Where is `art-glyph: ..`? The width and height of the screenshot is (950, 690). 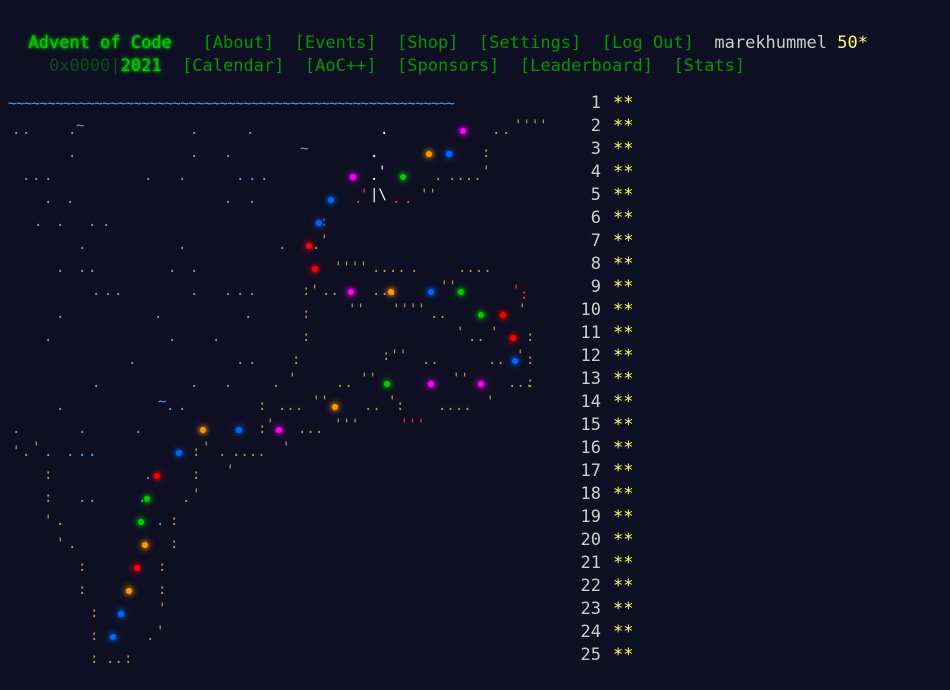
art-glyph: .. is located at coordinates (114, 659).